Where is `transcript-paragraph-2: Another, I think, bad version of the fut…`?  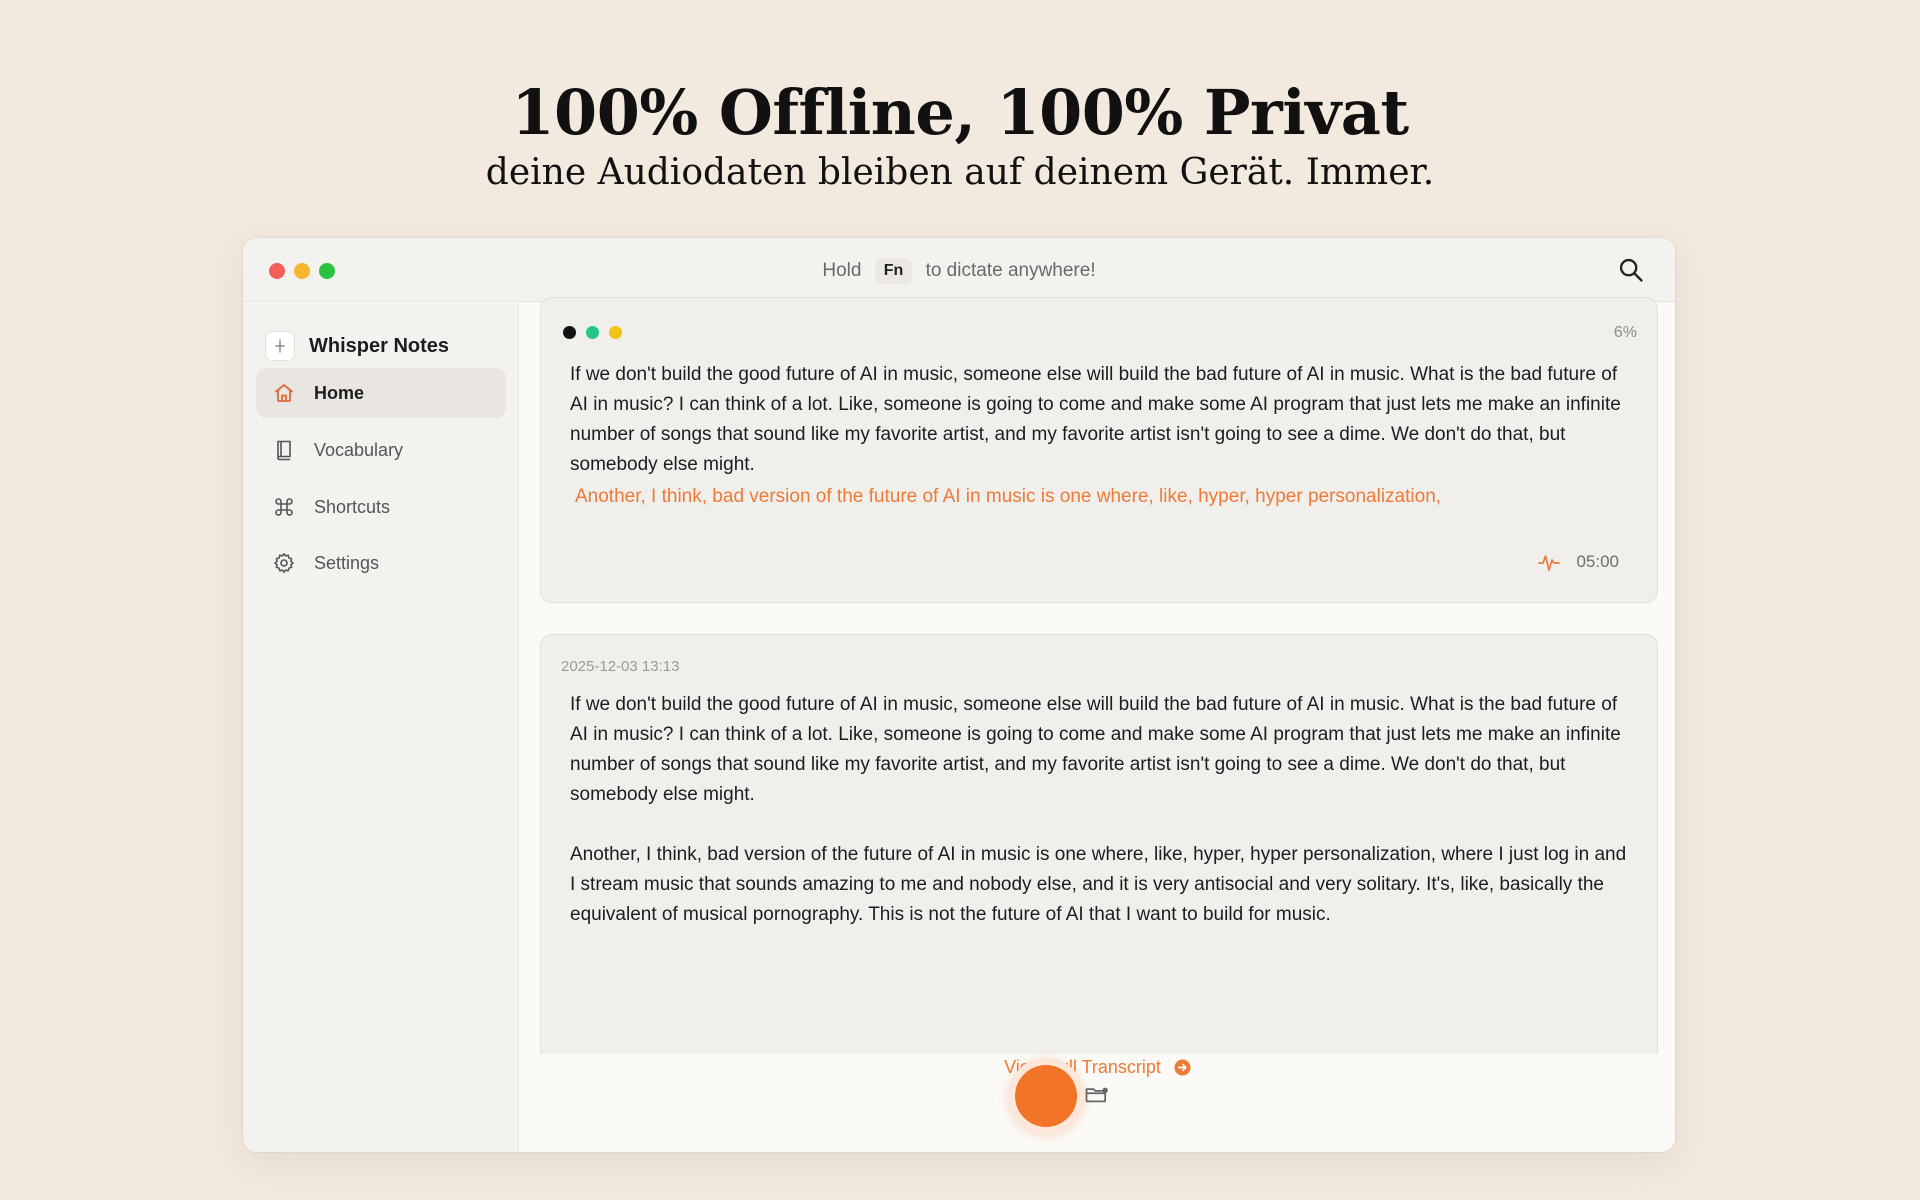 transcript-paragraph-2: Another, I think, bad version of the fut… is located at coordinates (1098, 884).